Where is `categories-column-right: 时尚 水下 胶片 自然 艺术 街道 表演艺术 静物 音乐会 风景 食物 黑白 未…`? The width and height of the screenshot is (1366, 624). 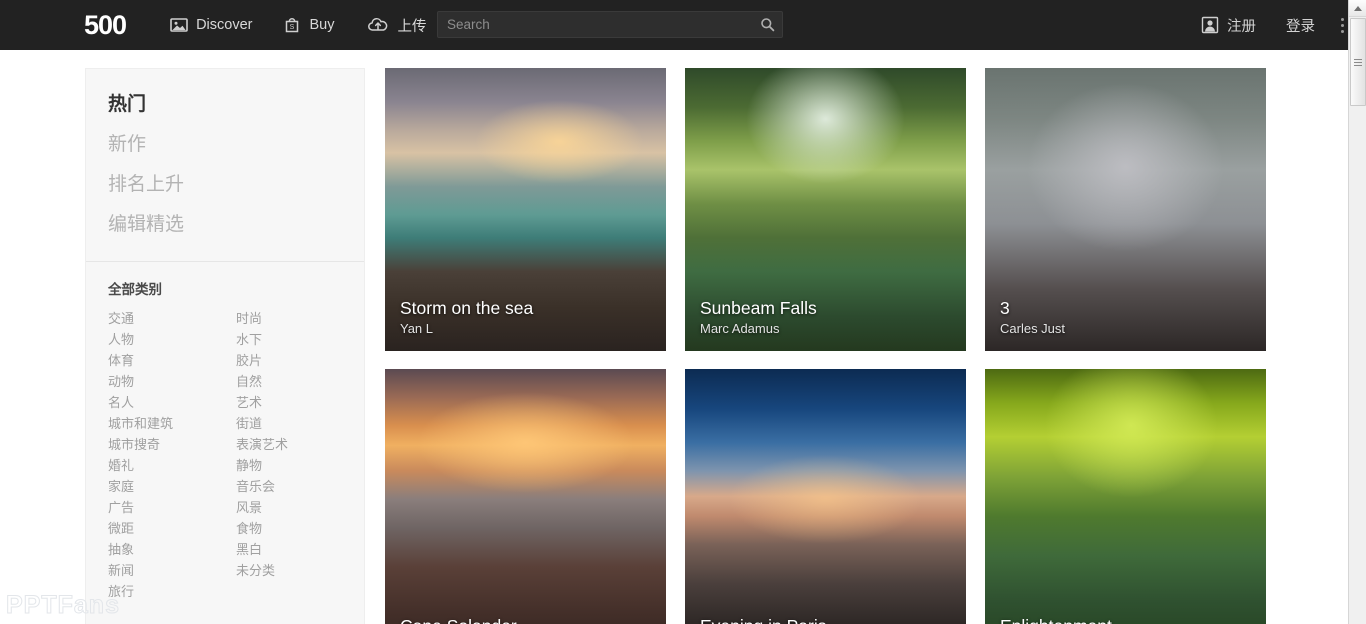
categories-column-right: 时尚 水下 胶片 自然 艺术 街道 表演艺术 静物 音乐会 风景 食物 黑白 未… is located at coordinates (300, 455).